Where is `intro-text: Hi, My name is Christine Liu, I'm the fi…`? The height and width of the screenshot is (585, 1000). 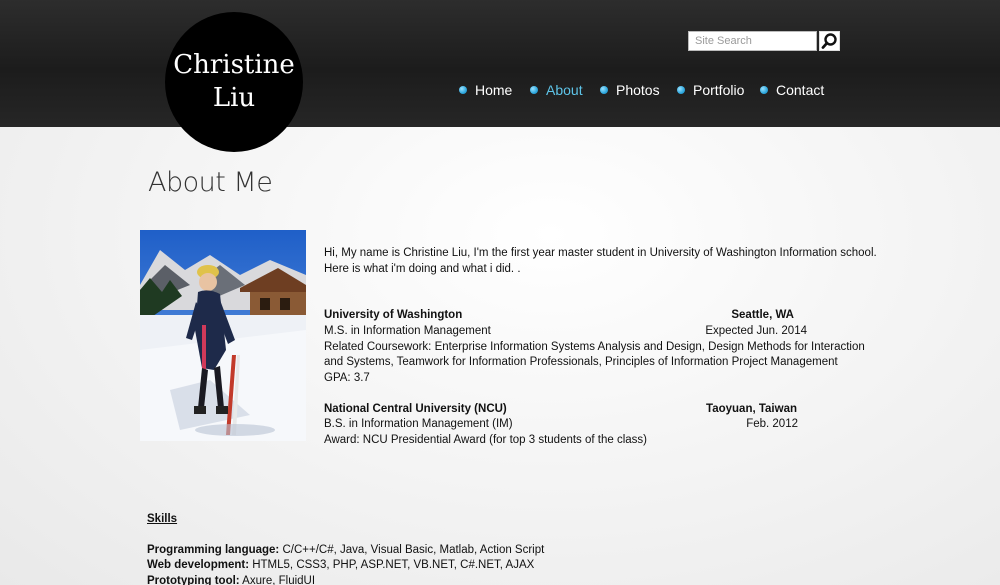 intro-text: Hi, My name is Christine Liu, I'm the fi… is located at coordinates (604, 261).